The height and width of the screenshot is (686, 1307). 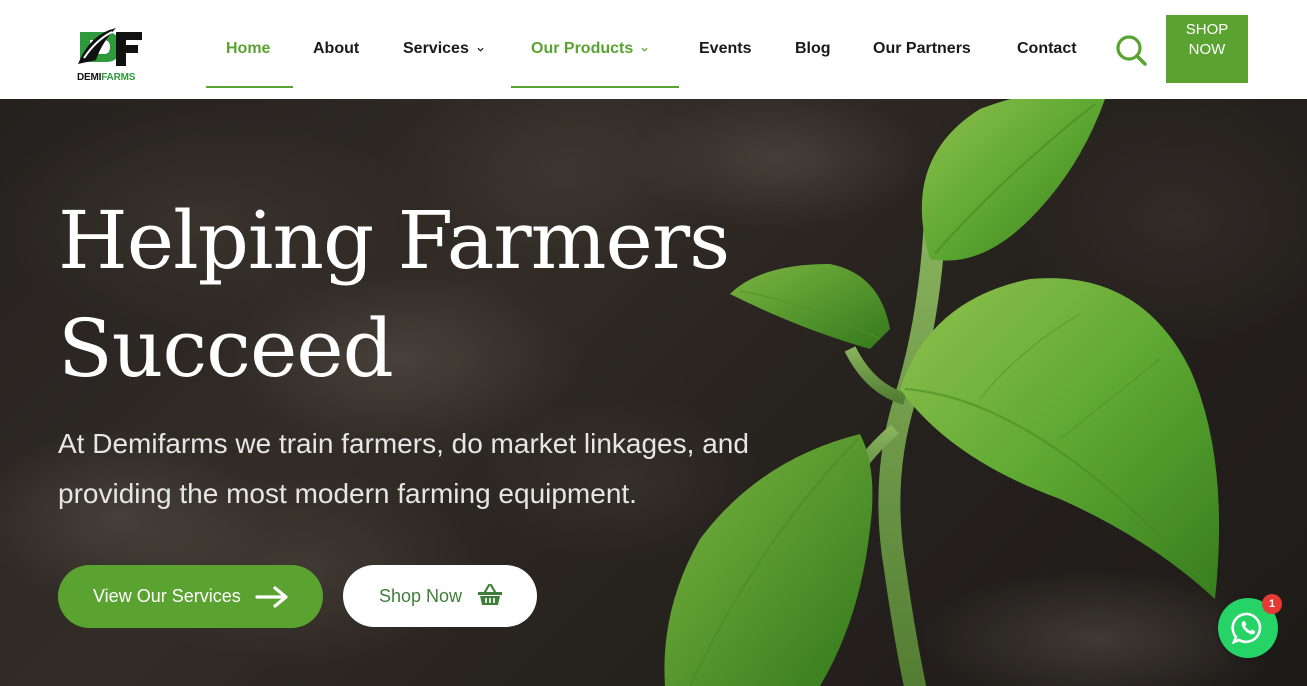 I want to click on nav-blog: Blog, so click(x=813, y=49).